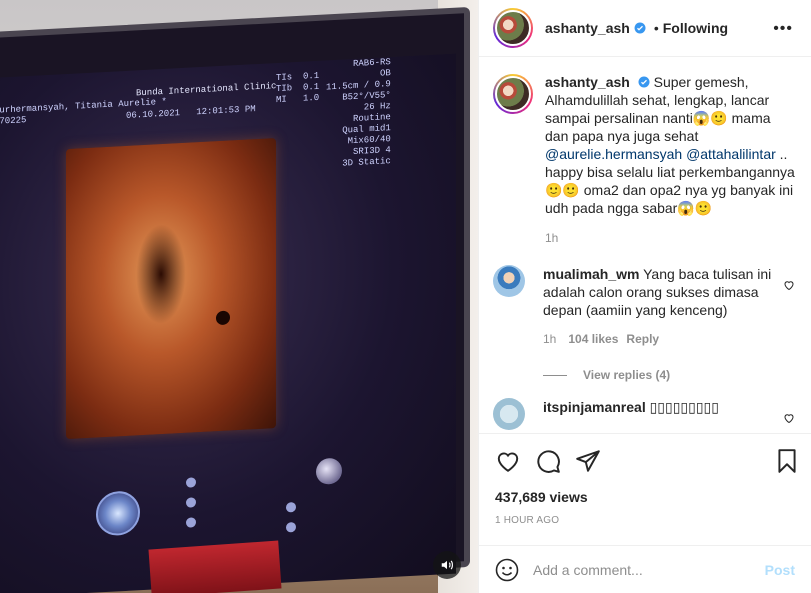  Describe the element at coordinates (329, 471) in the screenshot. I see `control-orb` at that location.